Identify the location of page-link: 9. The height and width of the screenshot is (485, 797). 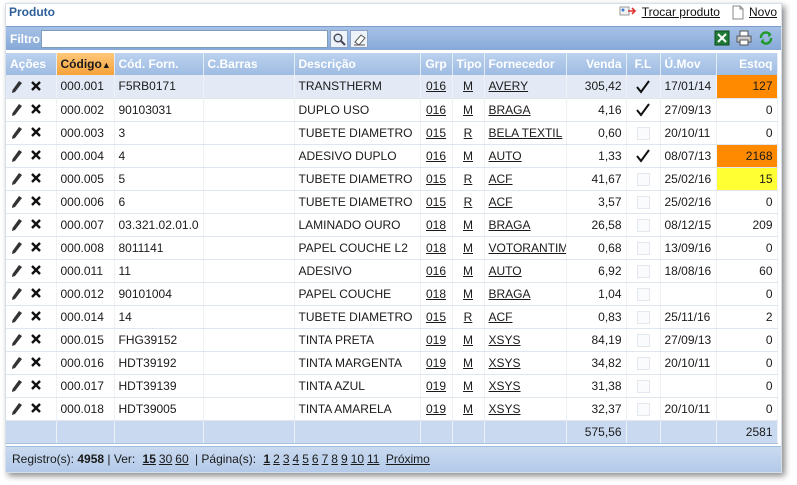
(344, 459).